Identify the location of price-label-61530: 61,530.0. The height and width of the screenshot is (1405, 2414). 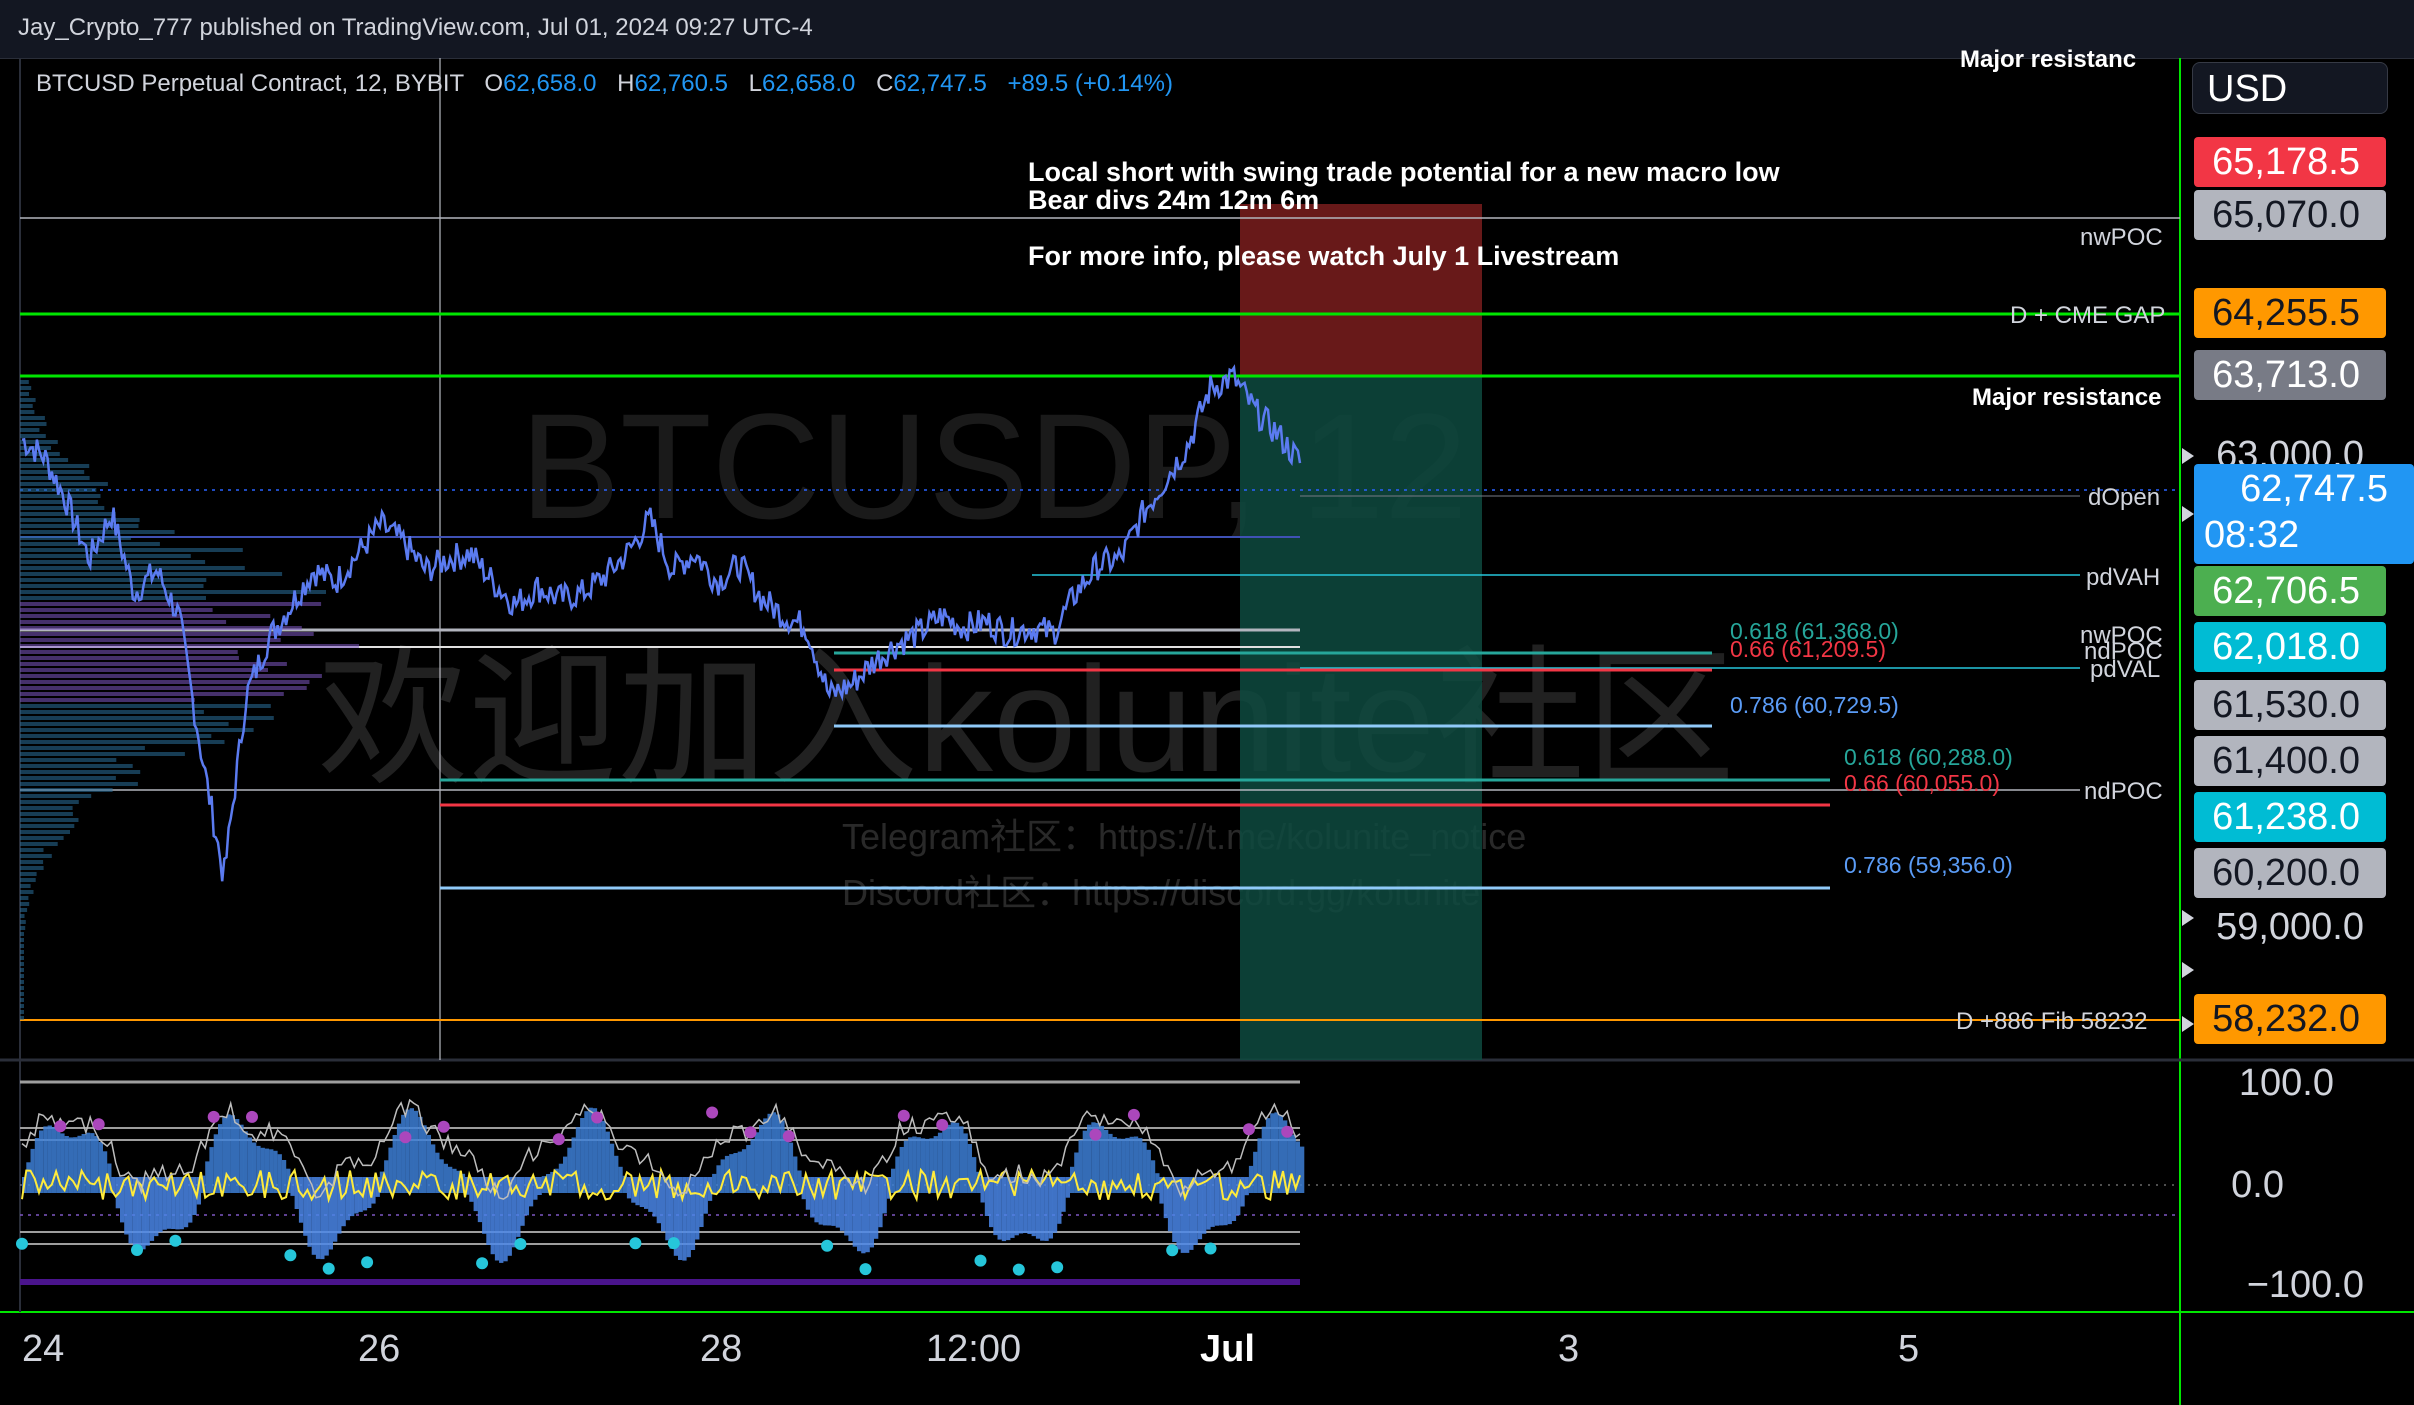
(2290, 705).